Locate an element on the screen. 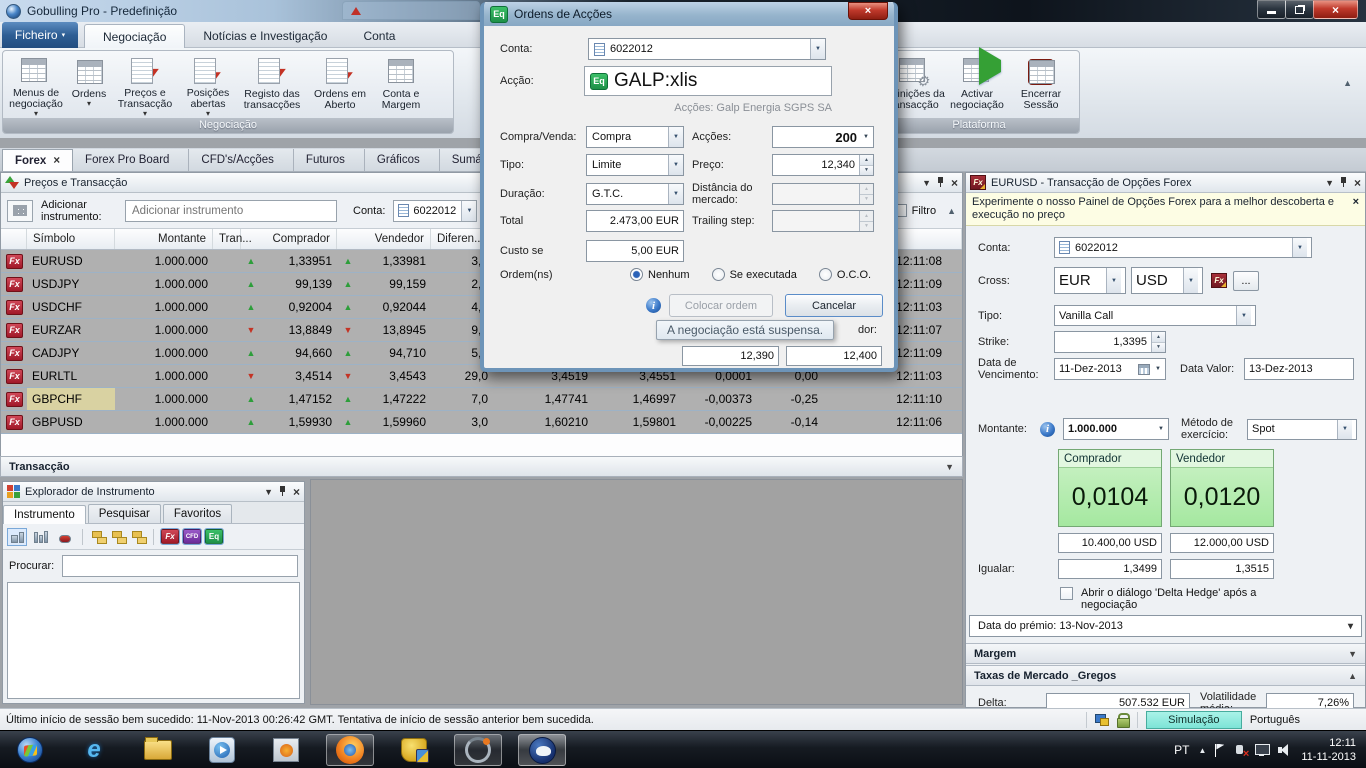 This screenshot has width=1366, height=768. symbol-cell: GBPCHF is located at coordinates (71, 399).